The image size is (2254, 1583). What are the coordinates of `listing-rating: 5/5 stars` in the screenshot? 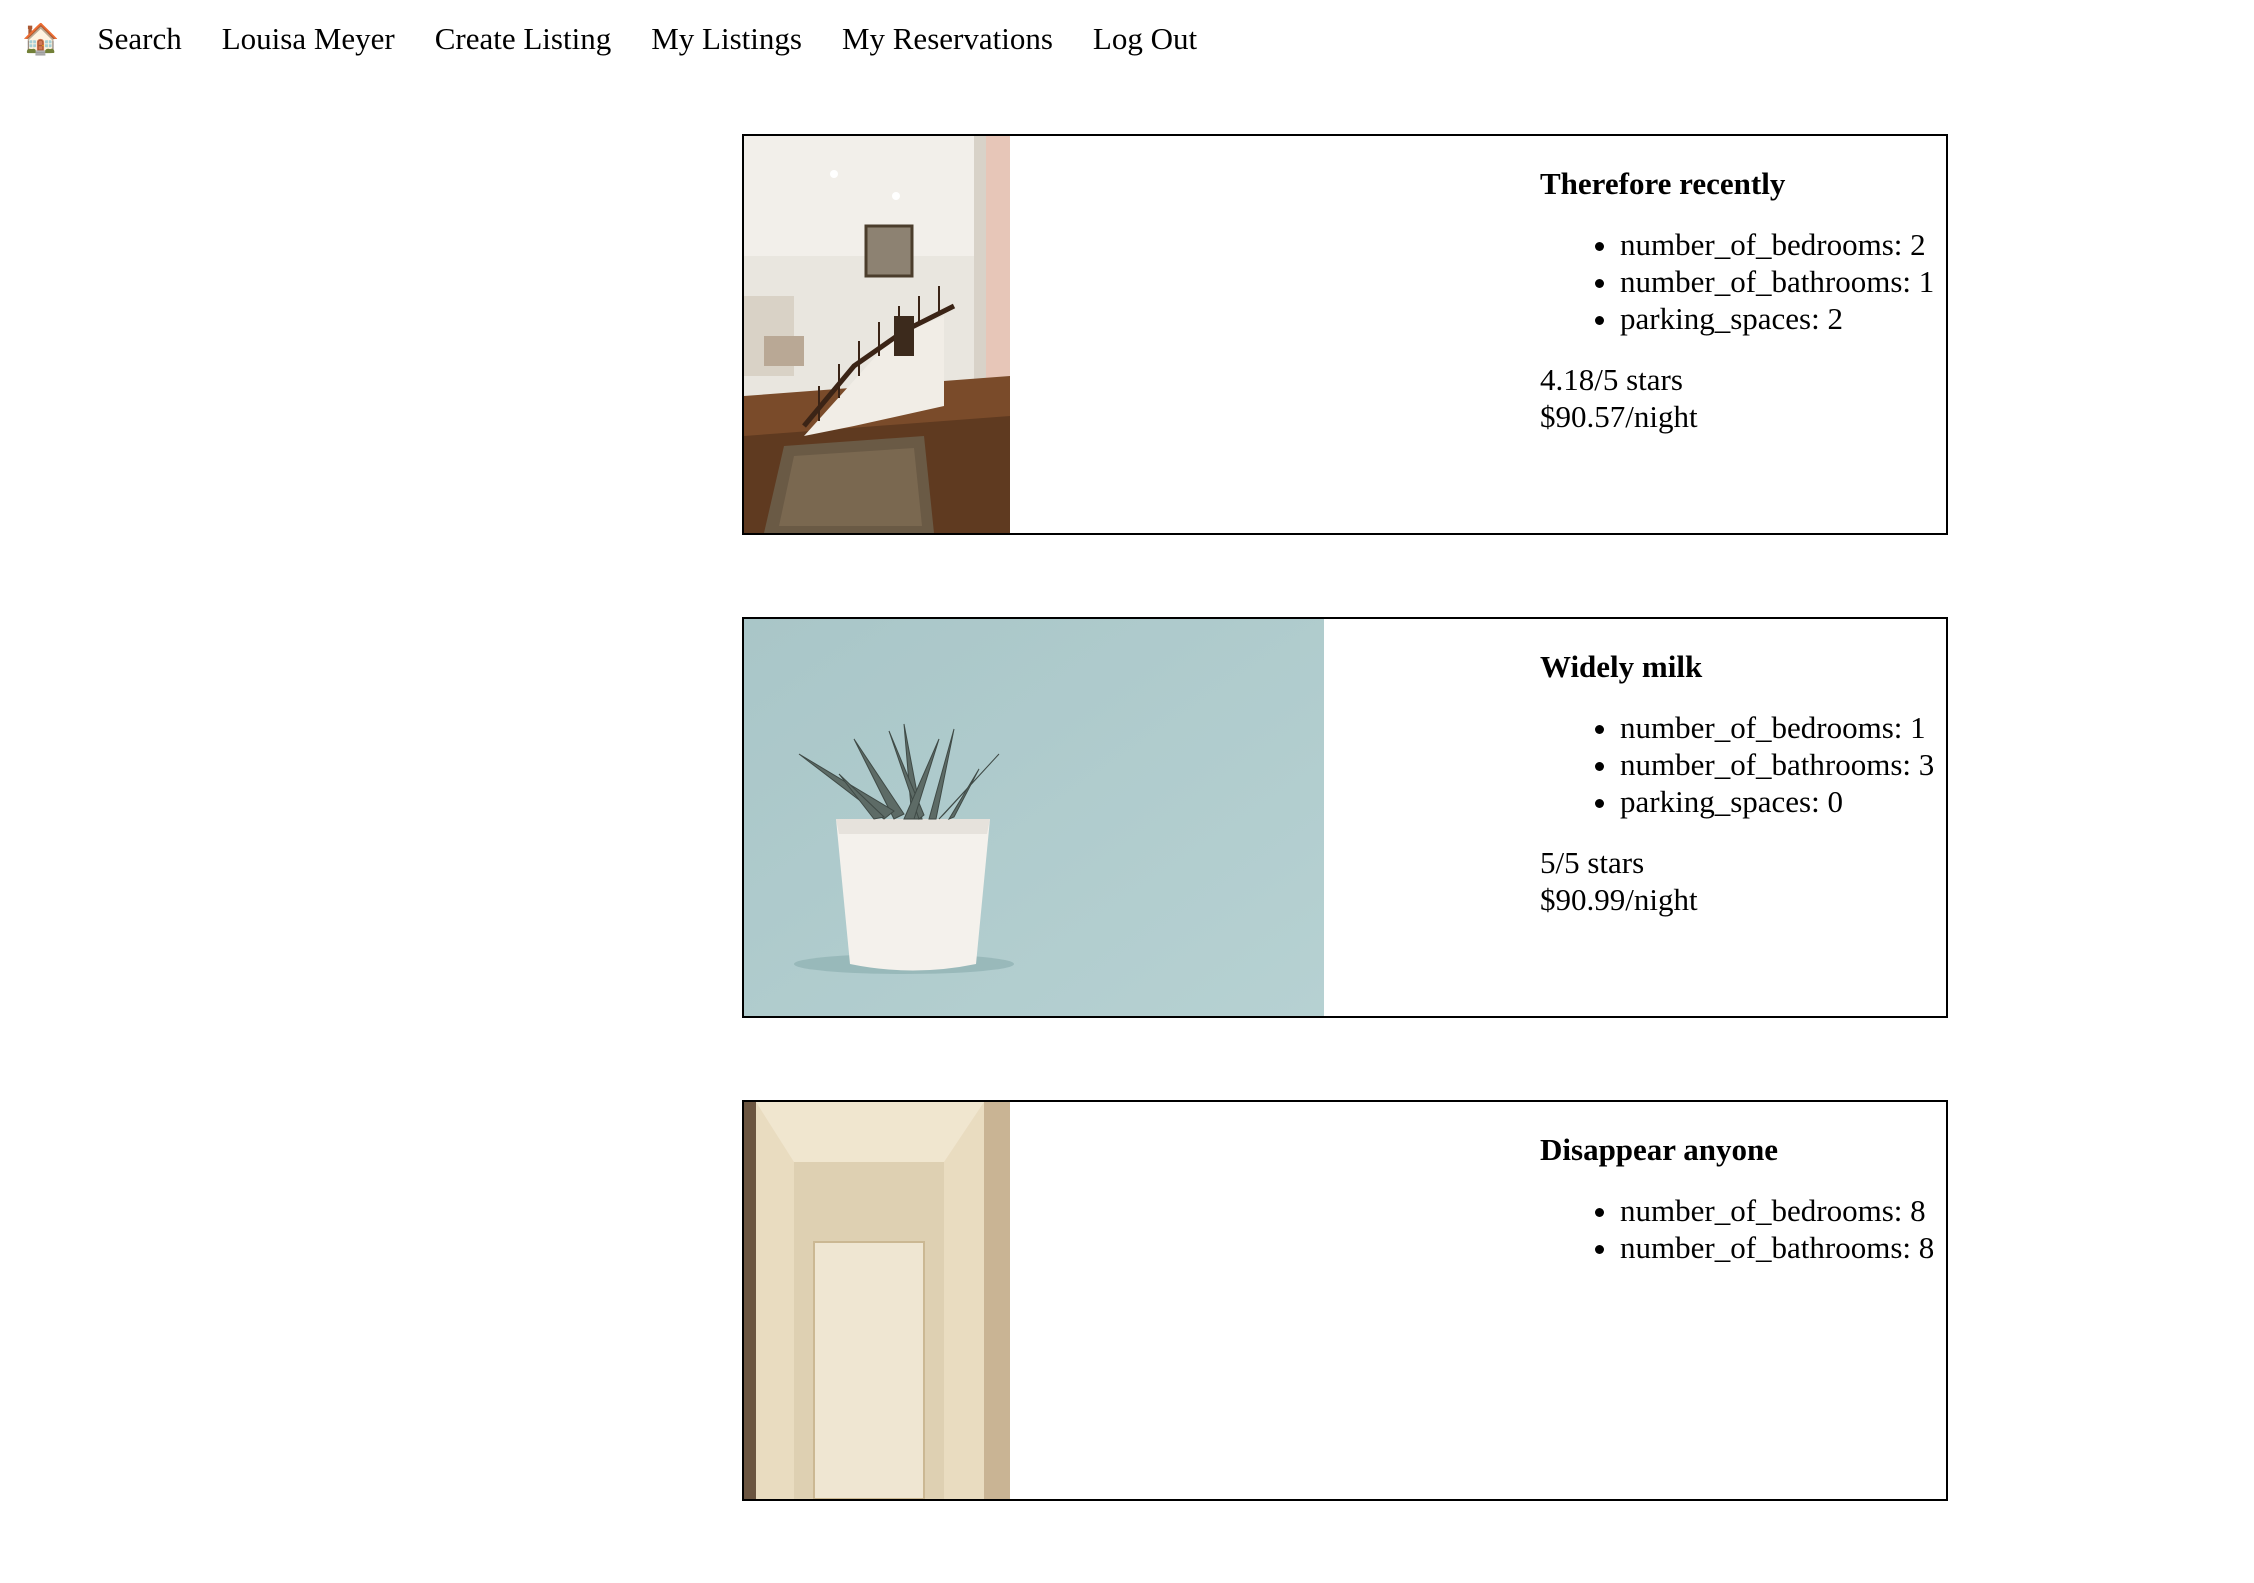 It's located at (1592, 862).